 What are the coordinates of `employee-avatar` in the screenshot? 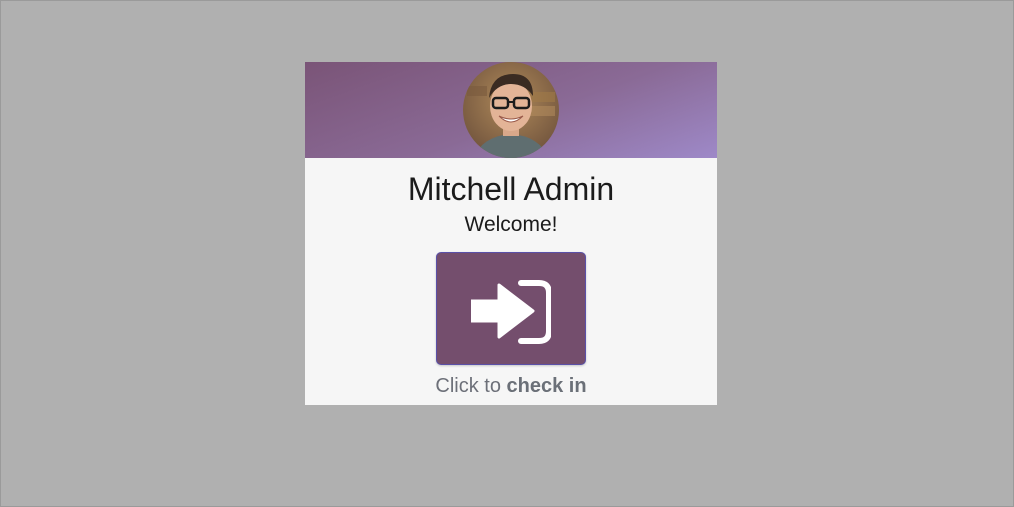 It's located at (511, 110).